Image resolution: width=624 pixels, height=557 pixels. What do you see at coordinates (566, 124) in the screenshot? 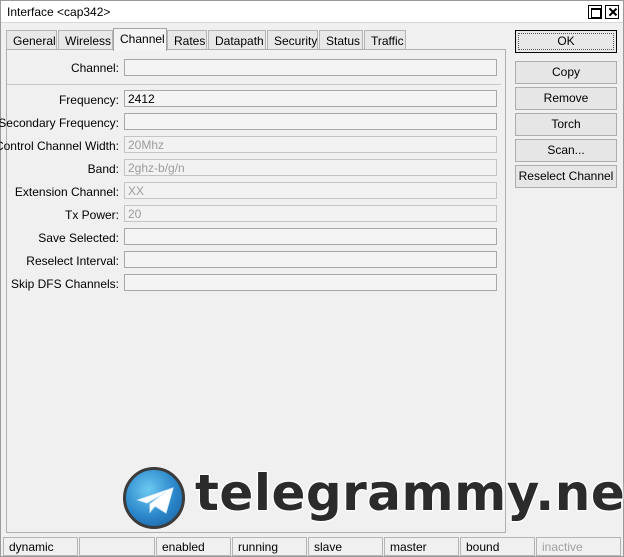
I see `torch-button: Torch` at bounding box center [566, 124].